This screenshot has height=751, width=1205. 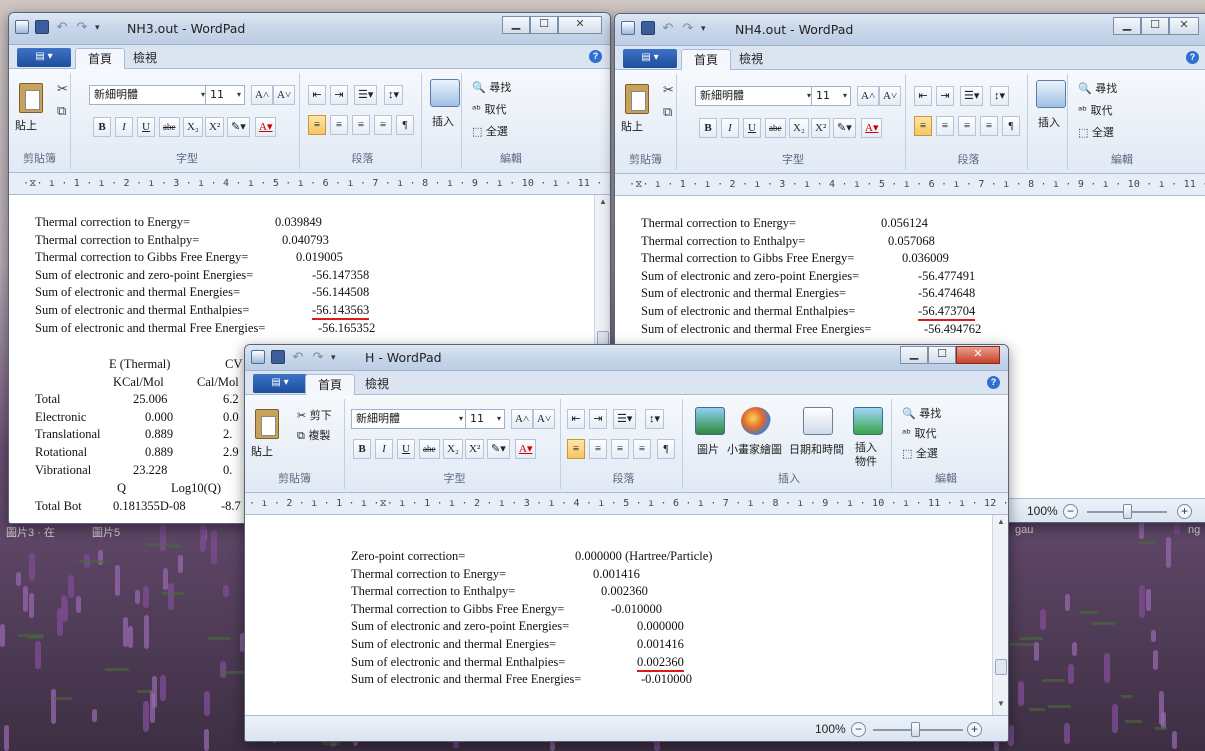 What do you see at coordinates (1000, 706) in the screenshot?
I see `scroll-down-icon: ▼` at bounding box center [1000, 706].